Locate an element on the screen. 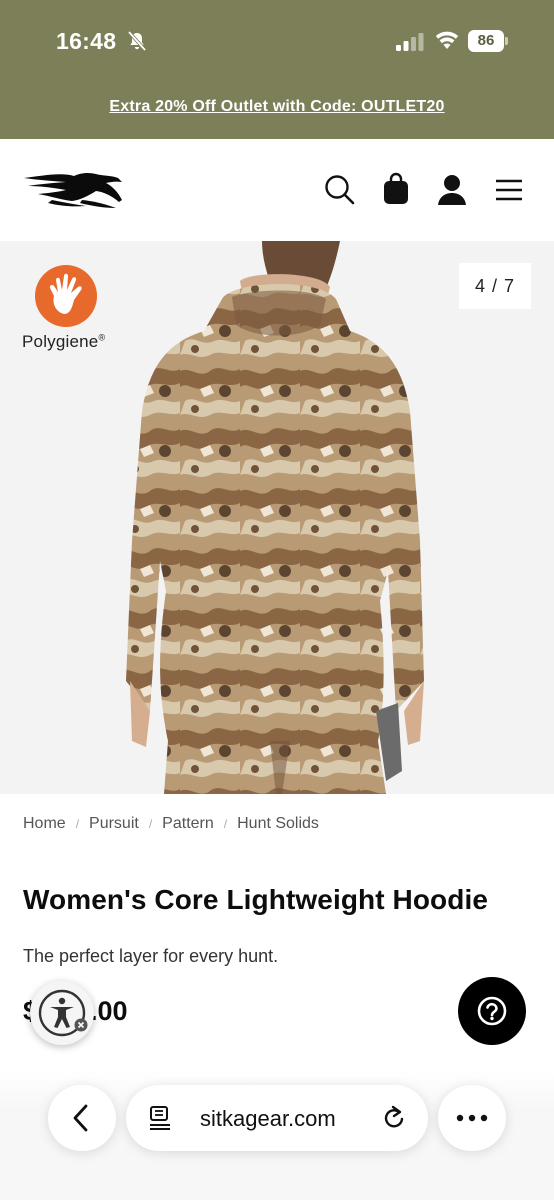 The height and width of the screenshot is (1200, 554). question-icon is located at coordinates (492, 1011).